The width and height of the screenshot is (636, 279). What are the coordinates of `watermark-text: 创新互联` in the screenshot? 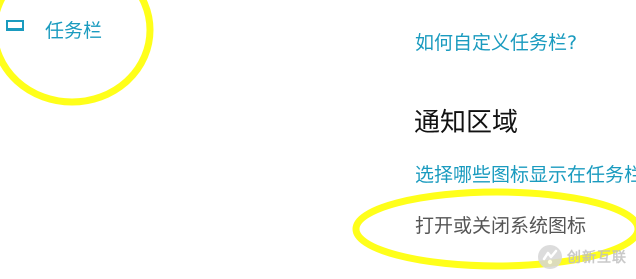 It's located at (597, 258).